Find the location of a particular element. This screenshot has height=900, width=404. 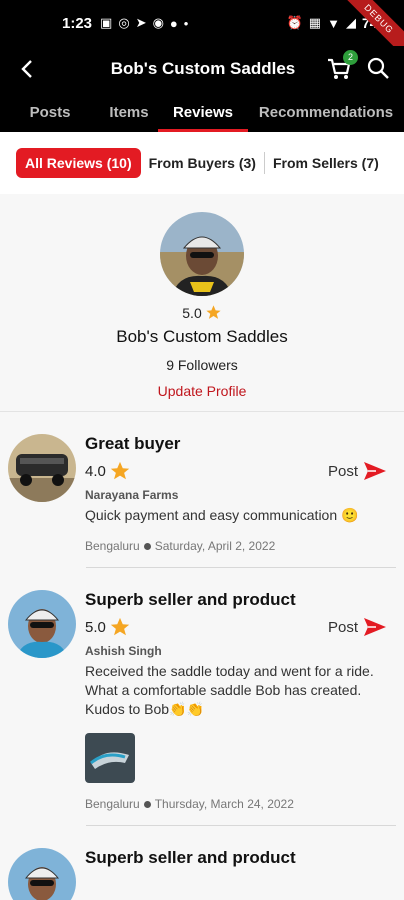

review-meta: Bengaluru Thursday, March 24, 2022 is located at coordinates (235, 804).